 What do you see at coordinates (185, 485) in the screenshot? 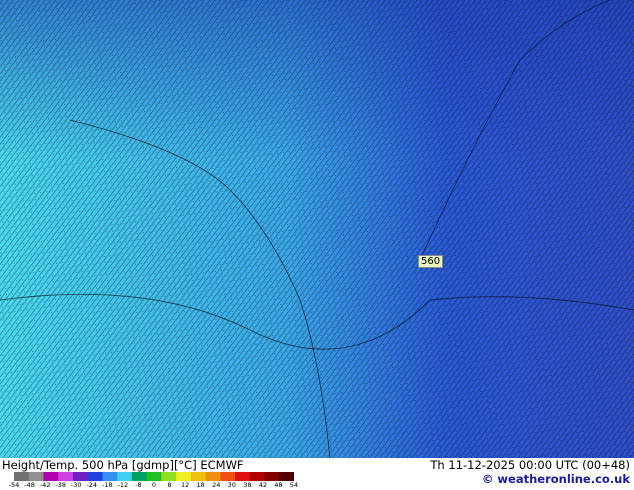
I see `scale-tick-label: 12` at bounding box center [185, 485].